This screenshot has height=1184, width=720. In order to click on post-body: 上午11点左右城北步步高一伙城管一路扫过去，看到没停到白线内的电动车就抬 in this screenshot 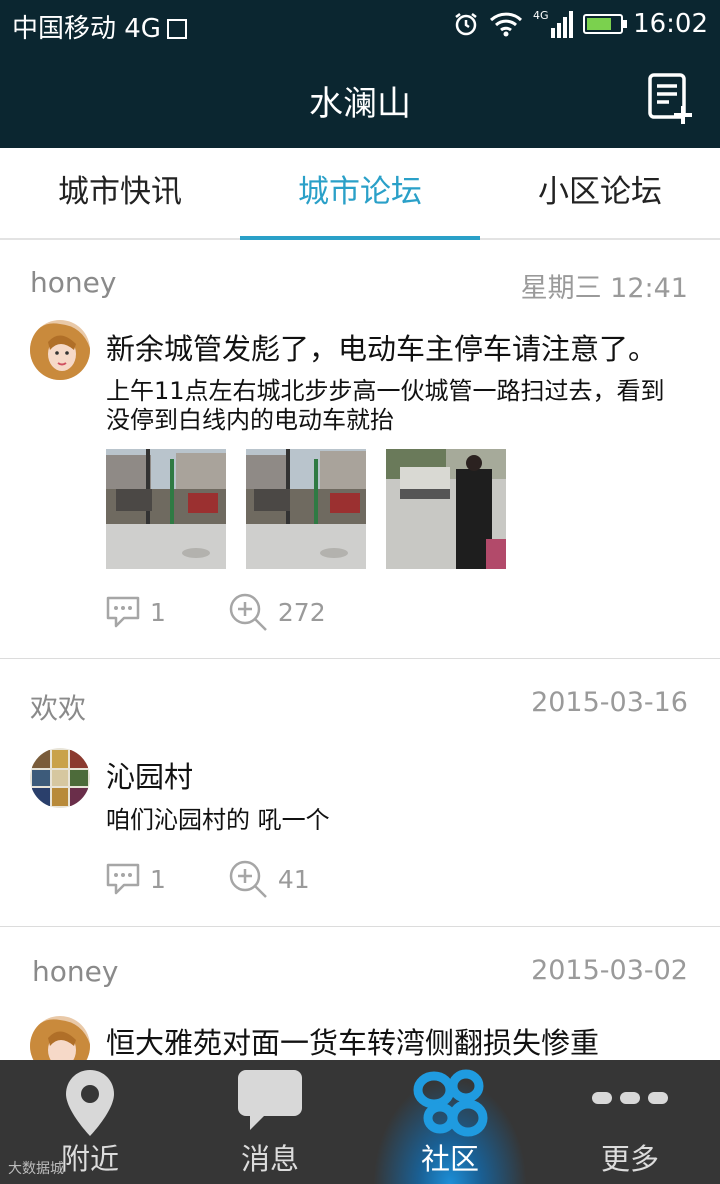, I will do `click(385, 405)`.